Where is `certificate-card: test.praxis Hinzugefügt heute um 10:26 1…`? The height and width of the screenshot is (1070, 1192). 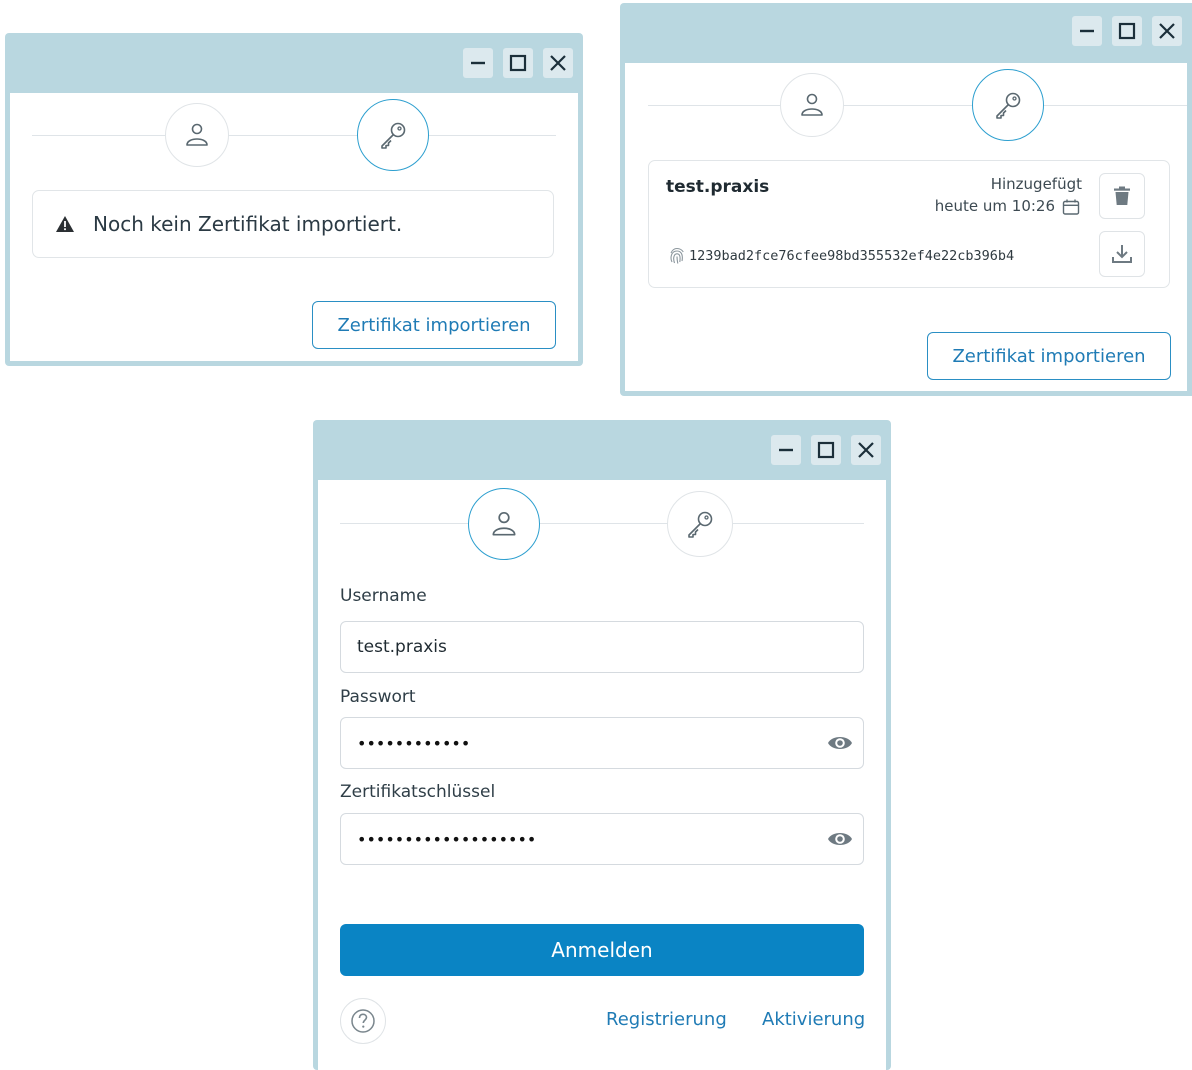
certificate-card: test.praxis Hinzugefügt heute um 10:26 1… is located at coordinates (909, 224).